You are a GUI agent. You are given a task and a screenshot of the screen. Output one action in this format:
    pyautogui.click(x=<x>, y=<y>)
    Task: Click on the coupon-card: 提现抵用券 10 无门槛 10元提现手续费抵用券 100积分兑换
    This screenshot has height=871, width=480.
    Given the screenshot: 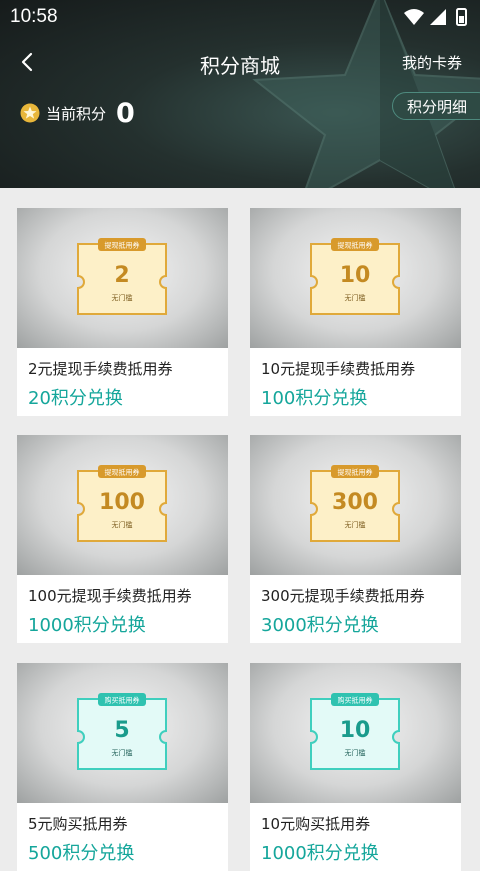 What is the action you would take?
    pyautogui.click(x=355, y=312)
    